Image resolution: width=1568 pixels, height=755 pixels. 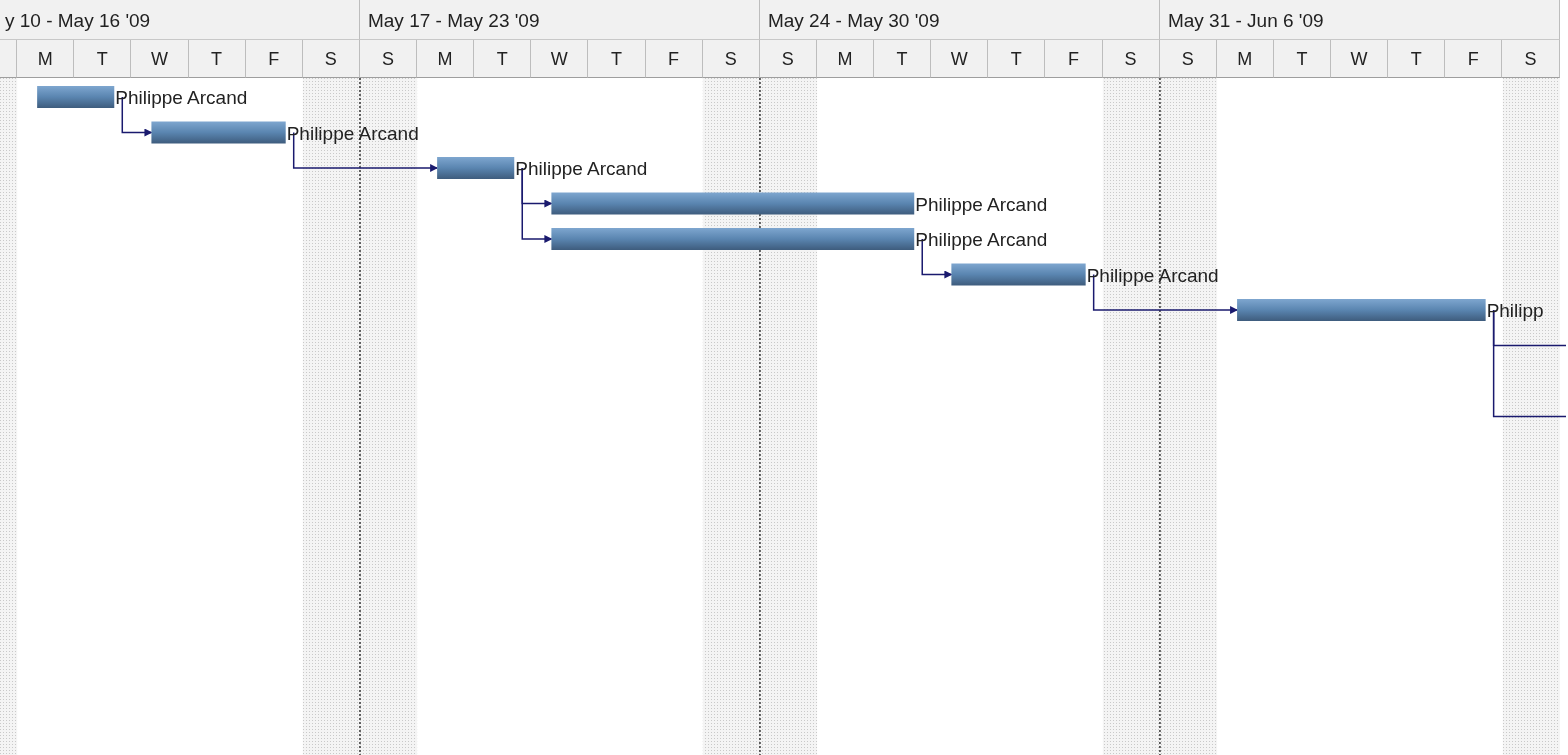 I want to click on resource-label: Philipp, so click(x=1515, y=310).